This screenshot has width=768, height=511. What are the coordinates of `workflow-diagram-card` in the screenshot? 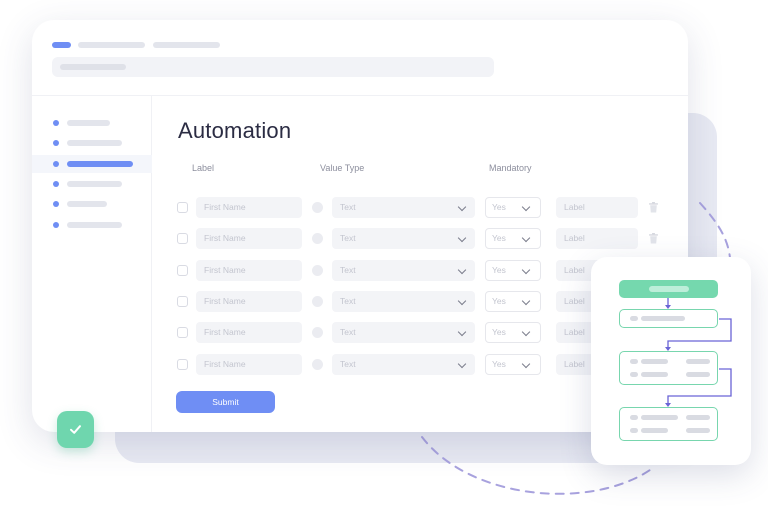 It's located at (671, 361).